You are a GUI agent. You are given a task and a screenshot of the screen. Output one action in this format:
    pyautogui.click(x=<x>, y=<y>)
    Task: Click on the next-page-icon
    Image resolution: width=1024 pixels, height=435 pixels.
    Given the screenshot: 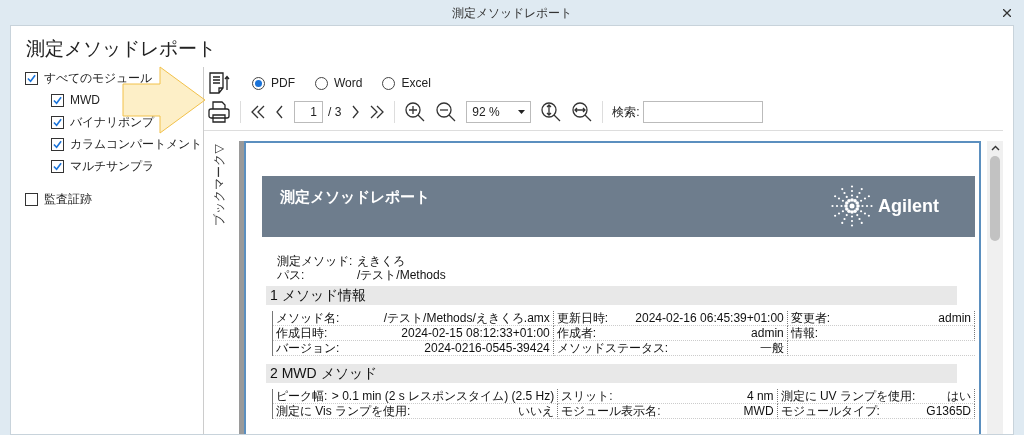 What is the action you would take?
    pyautogui.click(x=355, y=111)
    